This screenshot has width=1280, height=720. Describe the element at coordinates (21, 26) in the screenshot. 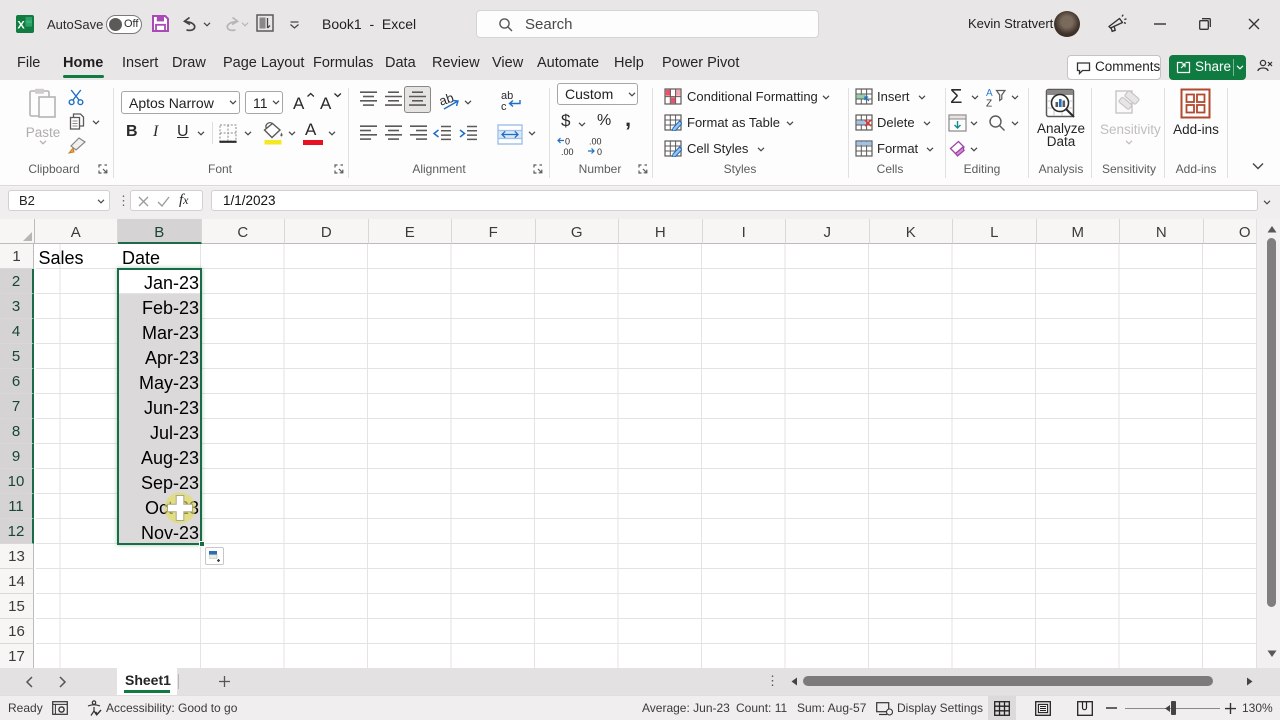

I see `svg-text: X` at that location.